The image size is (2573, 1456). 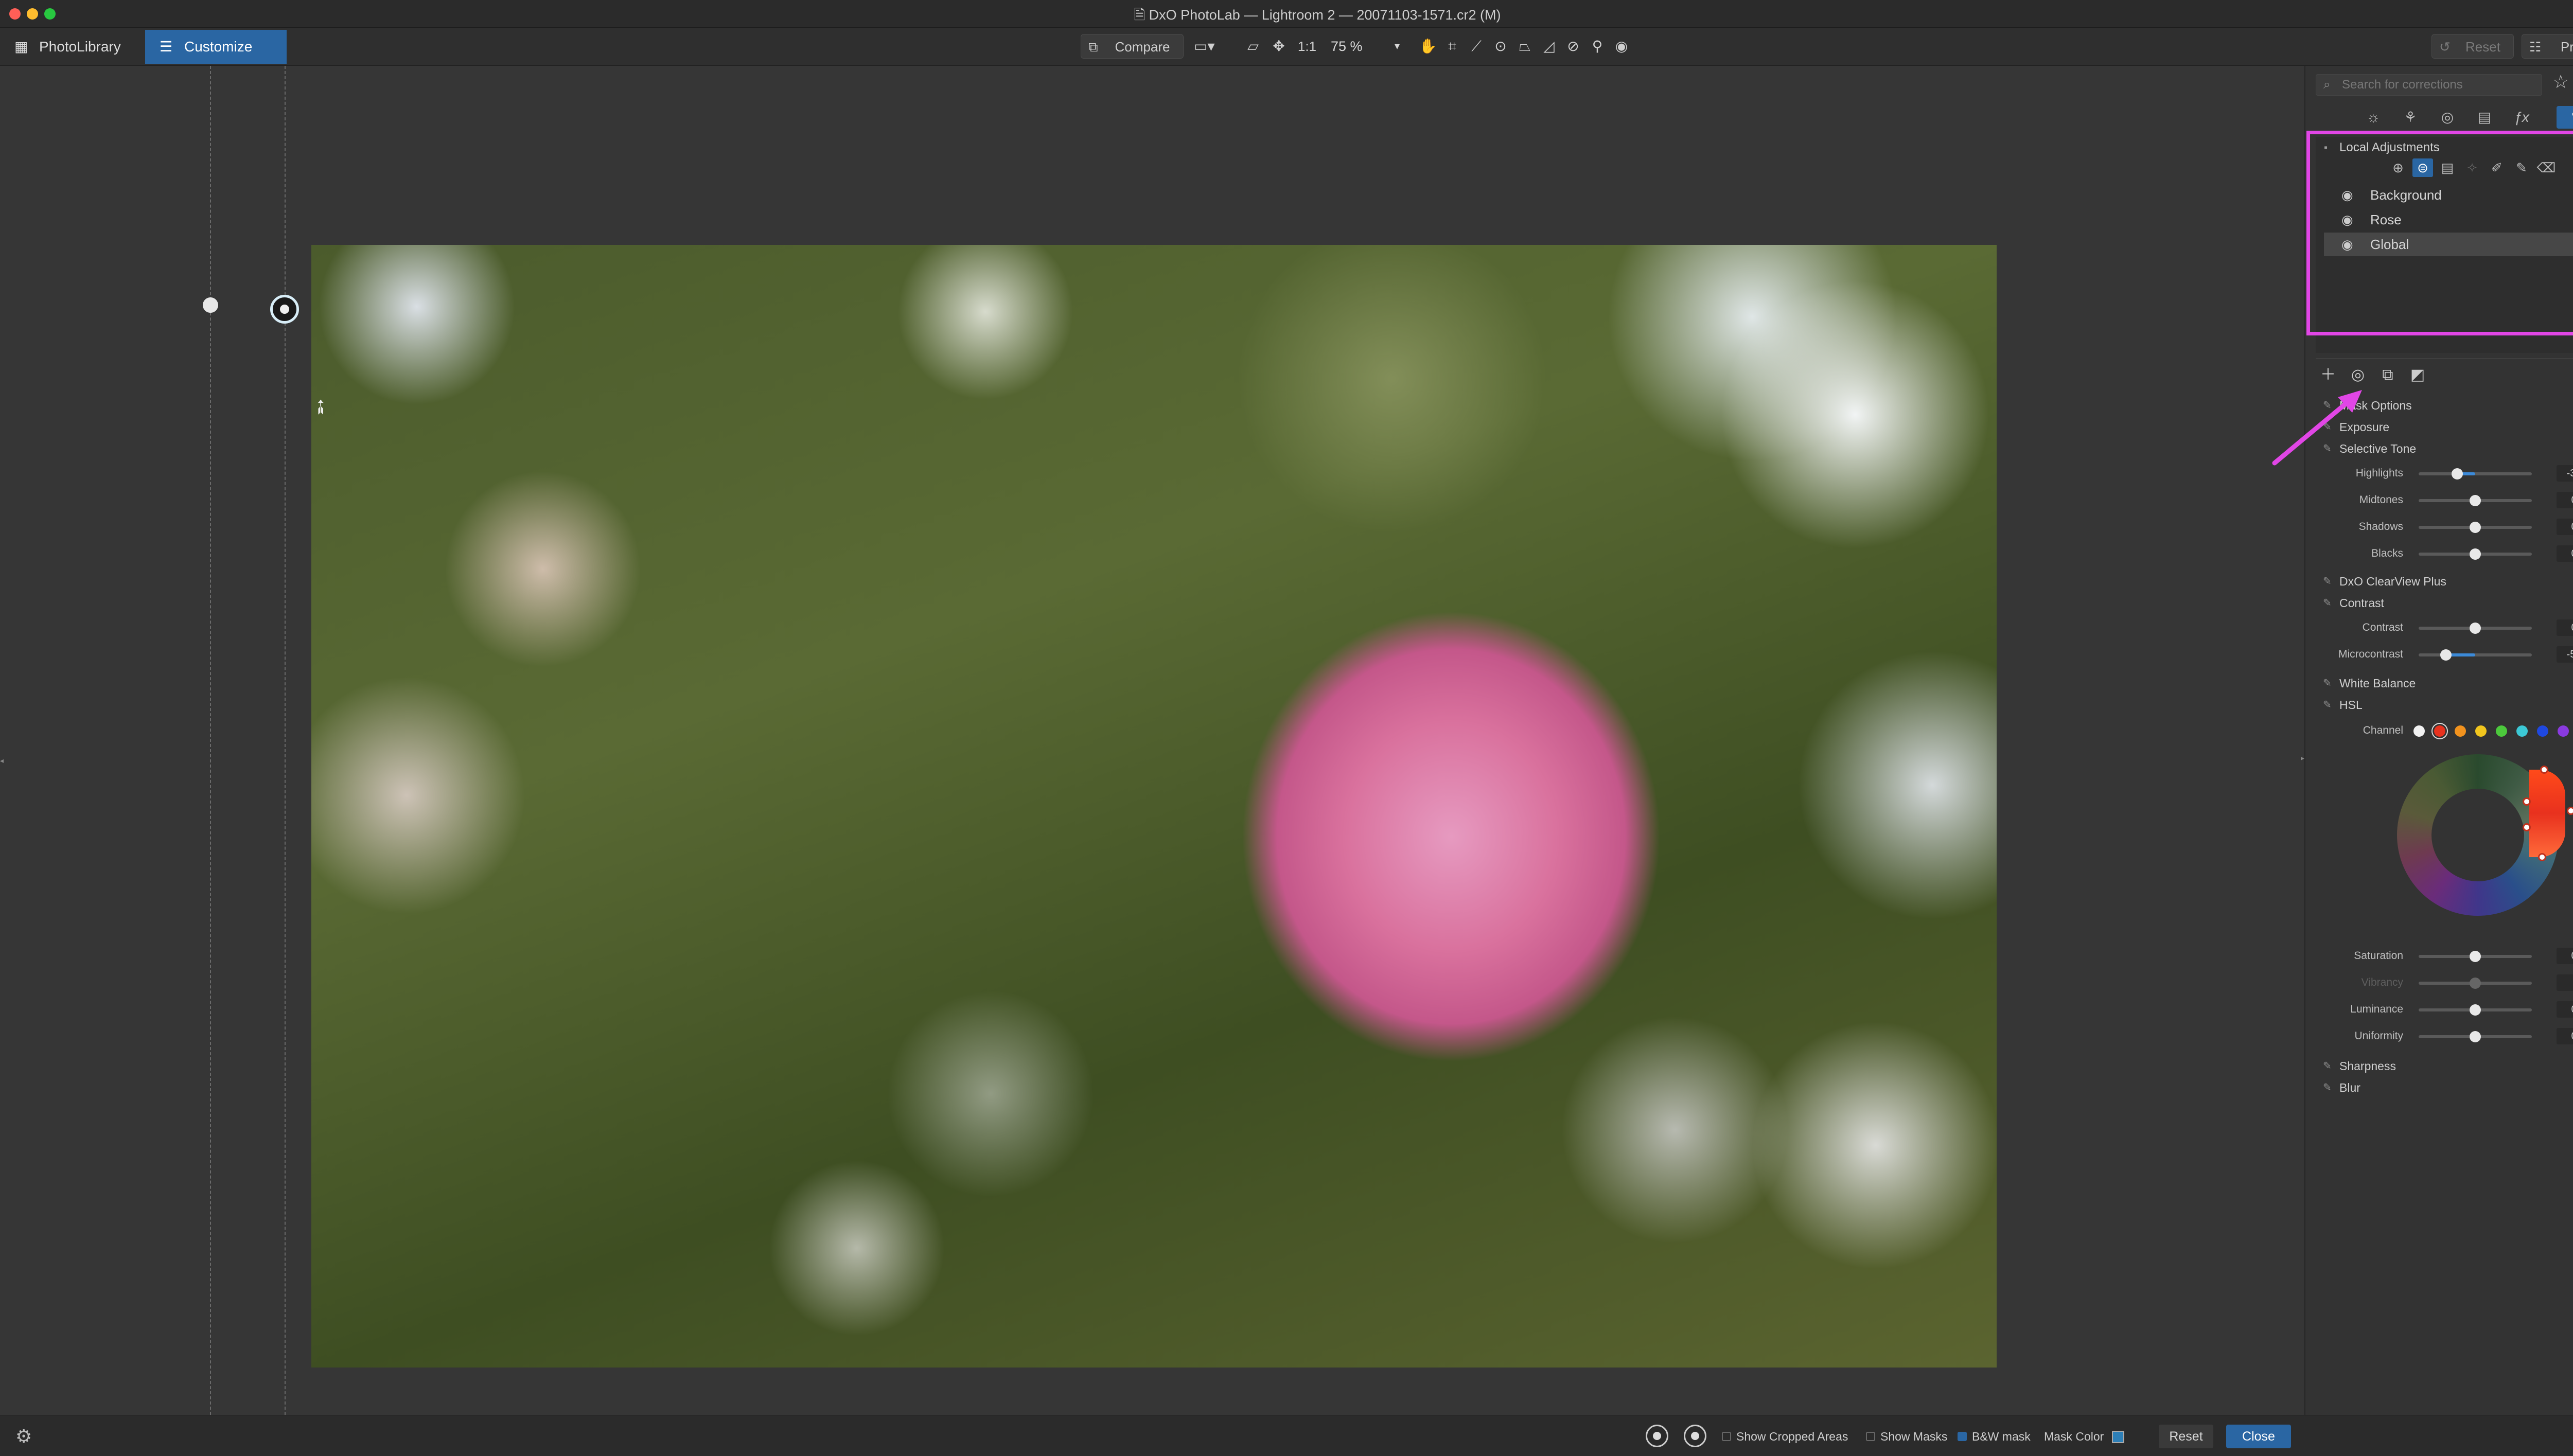 I want to click on zoom-select: 75 % ▾, so click(x=1365, y=46).